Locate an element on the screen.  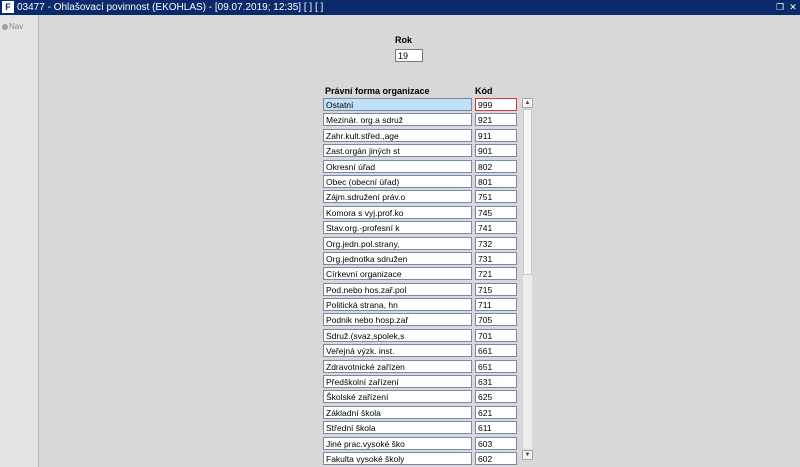
org-form-name-field: Zdravotnické zařízen is located at coordinates (397, 366).